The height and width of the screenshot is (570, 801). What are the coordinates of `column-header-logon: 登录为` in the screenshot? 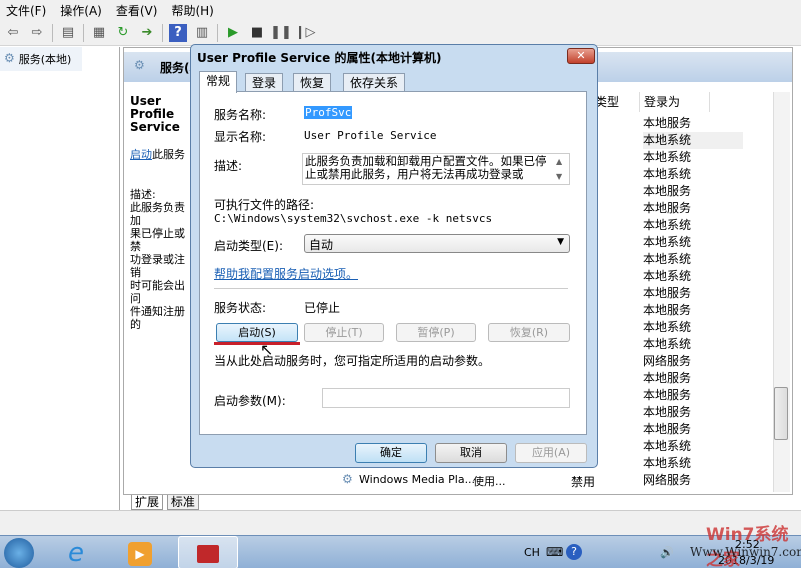 It's located at (675, 102).